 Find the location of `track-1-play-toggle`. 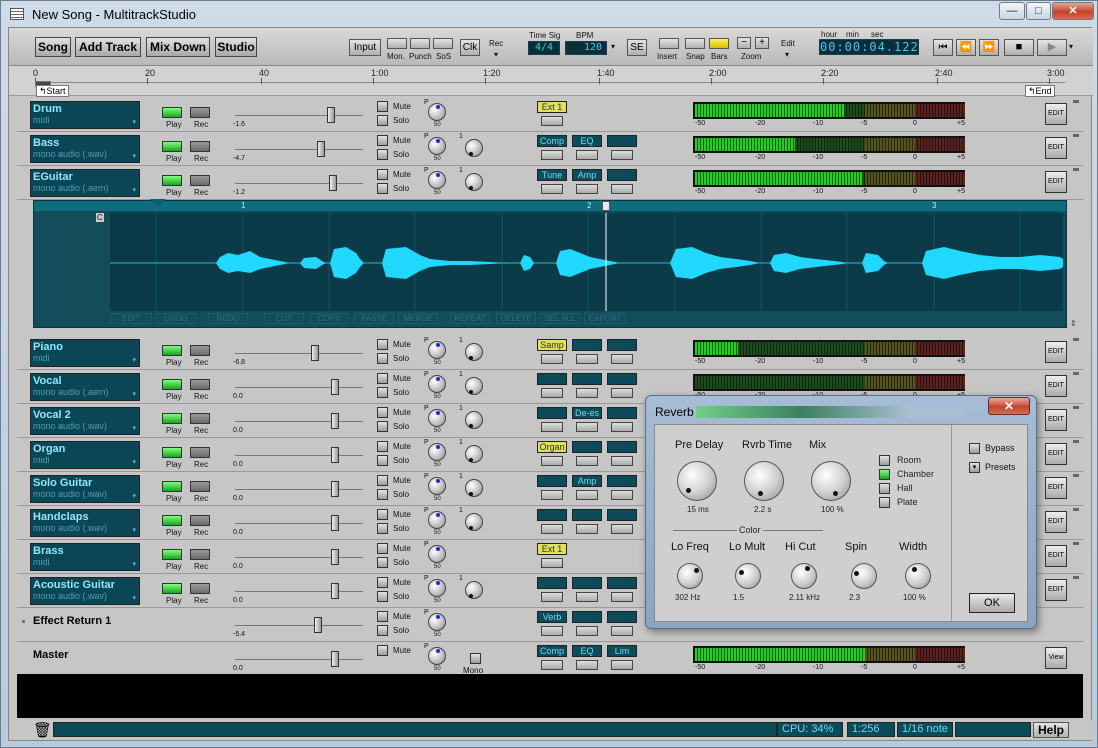

track-1-play-toggle is located at coordinates (172, 112).